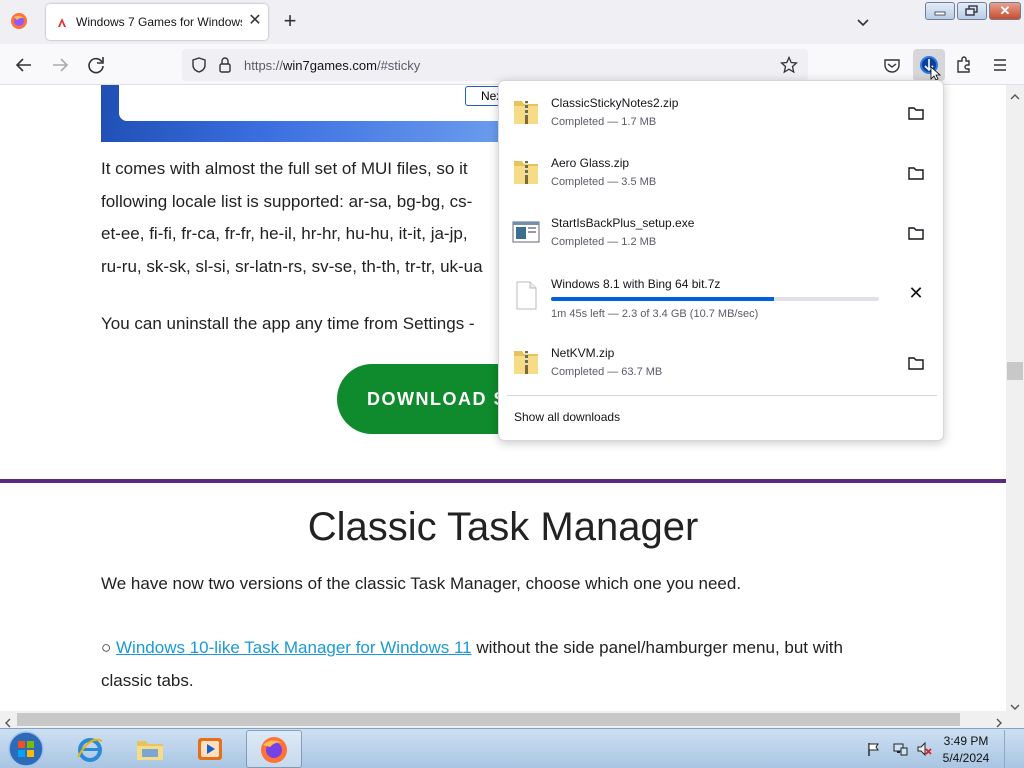 The image size is (1024, 768). I want to click on url-scheme: https://, so click(264, 65).